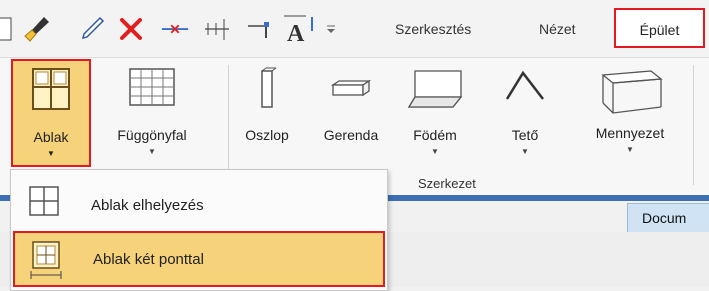 This screenshot has height=291, width=709. I want to click on oszlop-button: Oszlop, so click(267, 105).